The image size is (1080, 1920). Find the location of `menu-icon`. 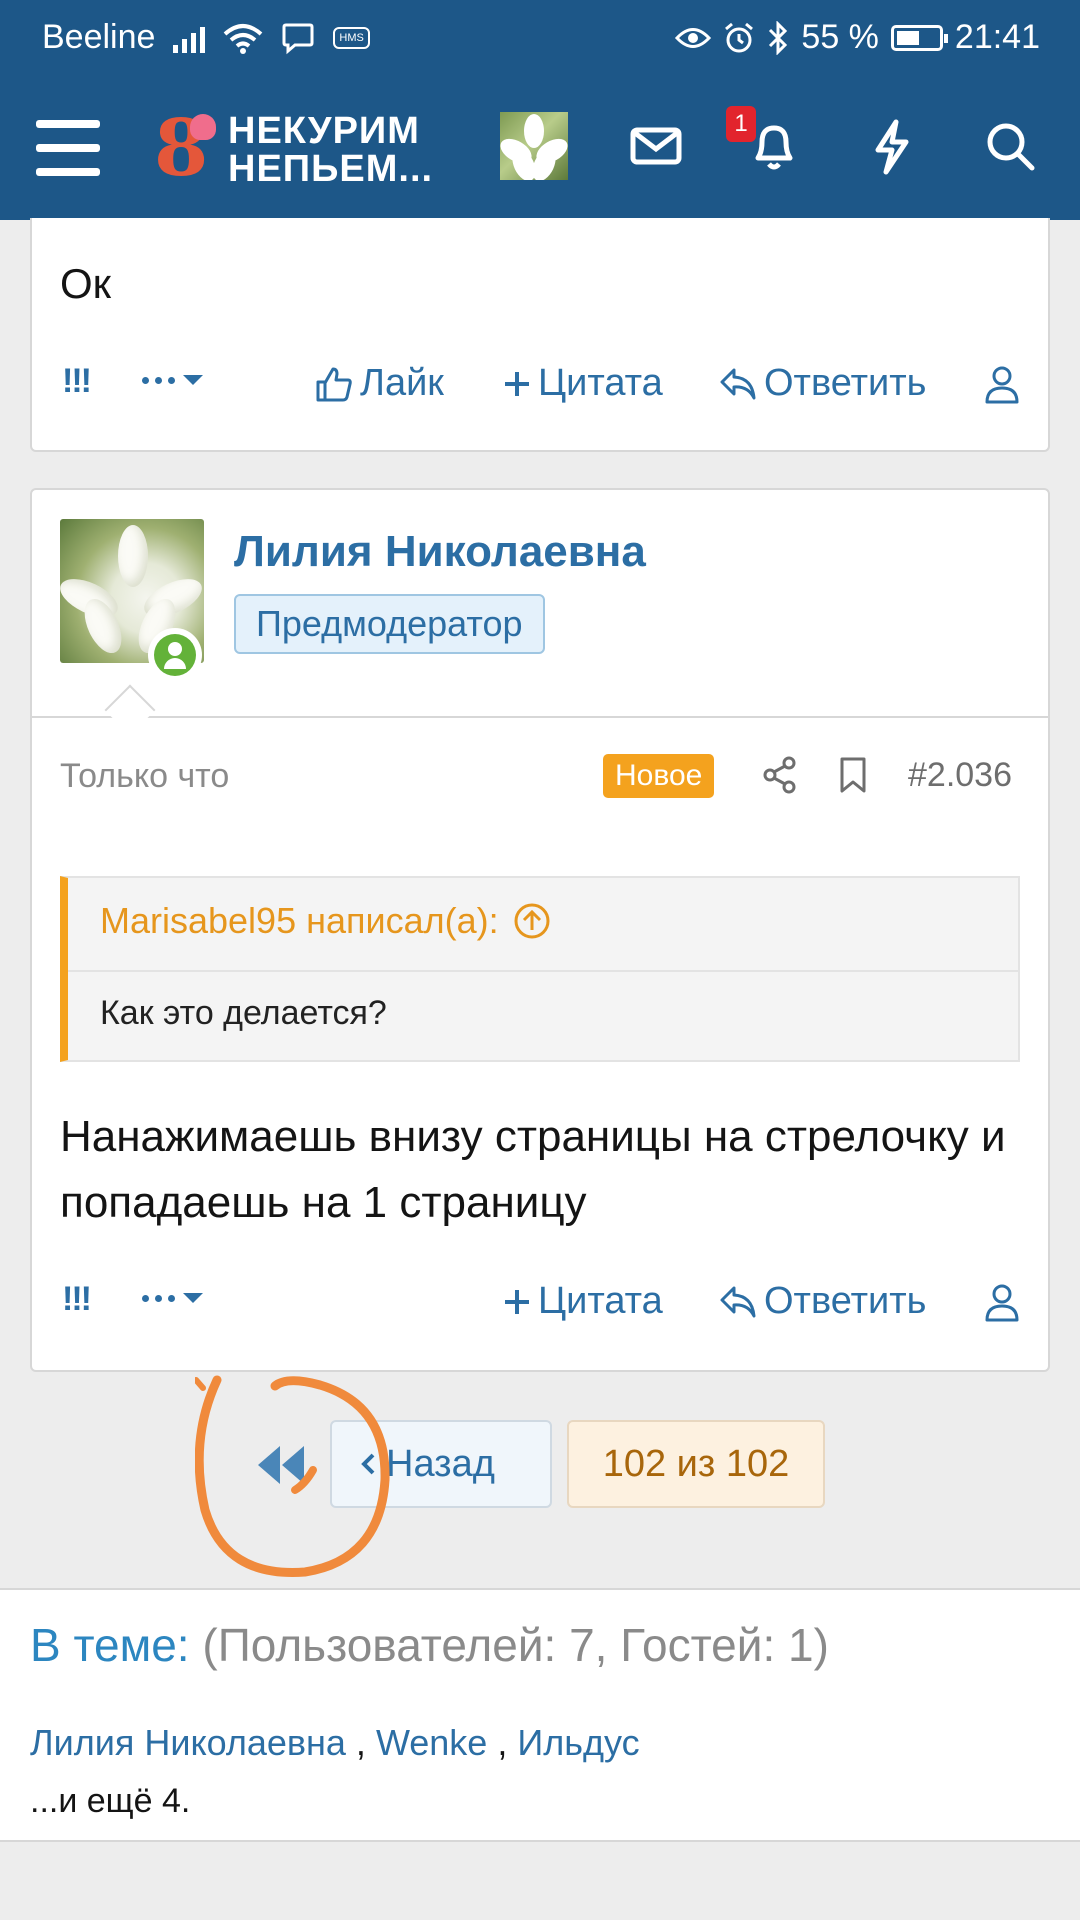

menu-icon is located at coordinates (68, 148).